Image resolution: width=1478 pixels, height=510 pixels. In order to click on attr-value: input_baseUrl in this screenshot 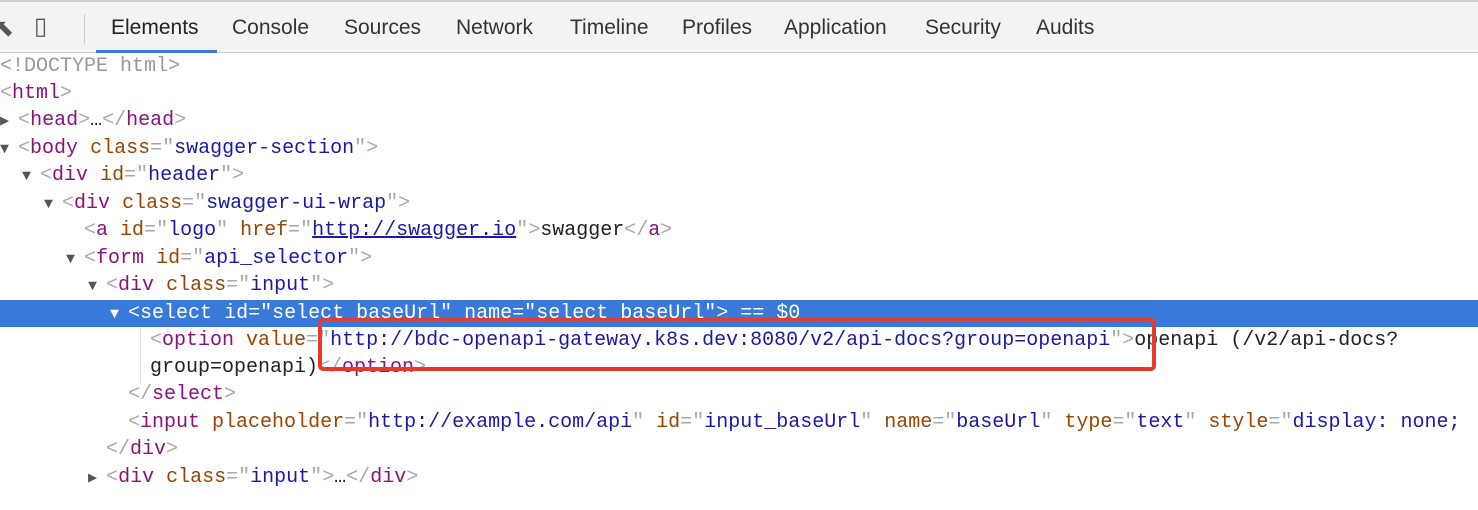, I will do `click(782, 422)`.